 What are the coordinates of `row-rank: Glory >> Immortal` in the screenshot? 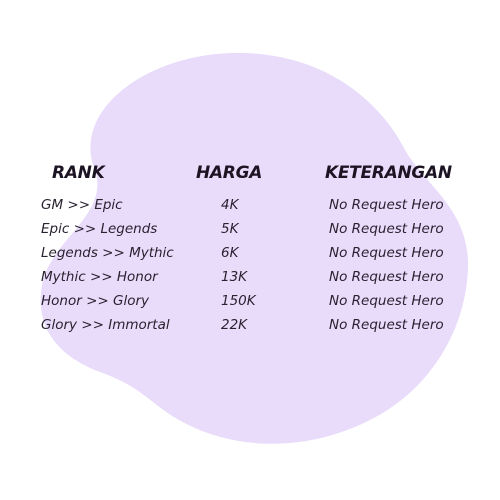 It's located at (105, 325).